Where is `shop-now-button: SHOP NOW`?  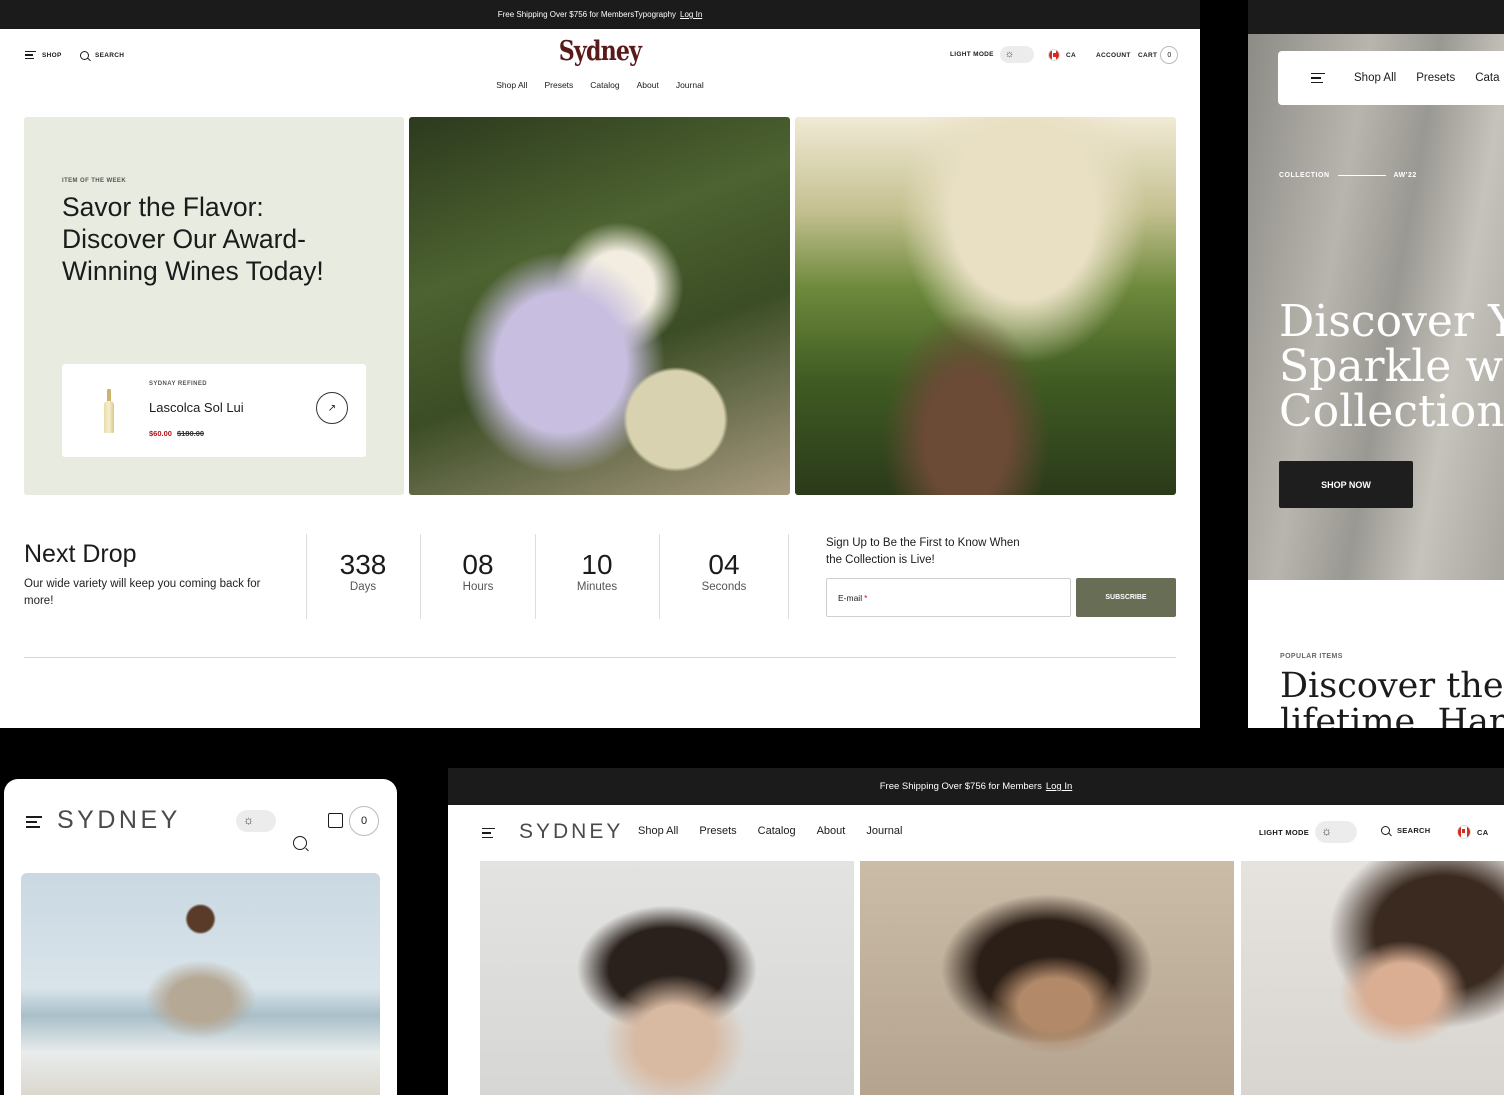 shop-now-button: SHOP NOW is located at coordinates (1346, 484).